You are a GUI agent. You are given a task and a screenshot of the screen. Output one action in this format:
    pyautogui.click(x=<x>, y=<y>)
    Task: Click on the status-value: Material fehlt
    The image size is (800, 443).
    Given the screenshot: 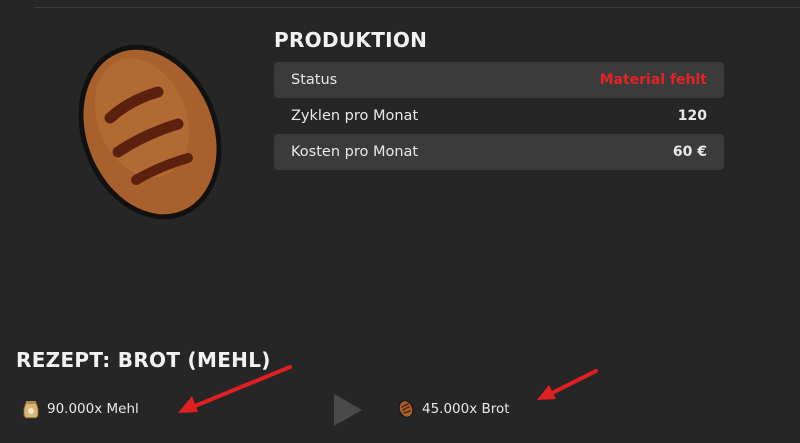 What is the action you would take?
    pyautogui.click(x=653, y=80)
    